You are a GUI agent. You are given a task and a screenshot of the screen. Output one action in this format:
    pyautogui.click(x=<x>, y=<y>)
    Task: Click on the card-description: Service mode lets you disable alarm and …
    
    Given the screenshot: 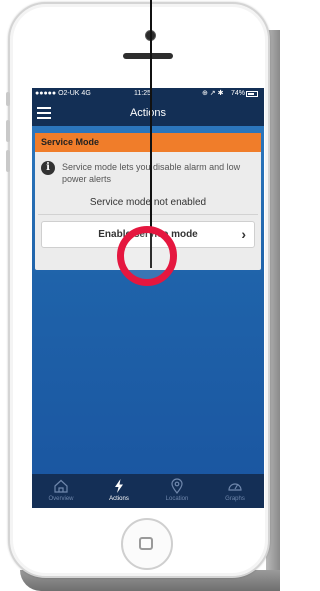 What is the action you would take?
    pyautogui.click(x=151, y=173)
    